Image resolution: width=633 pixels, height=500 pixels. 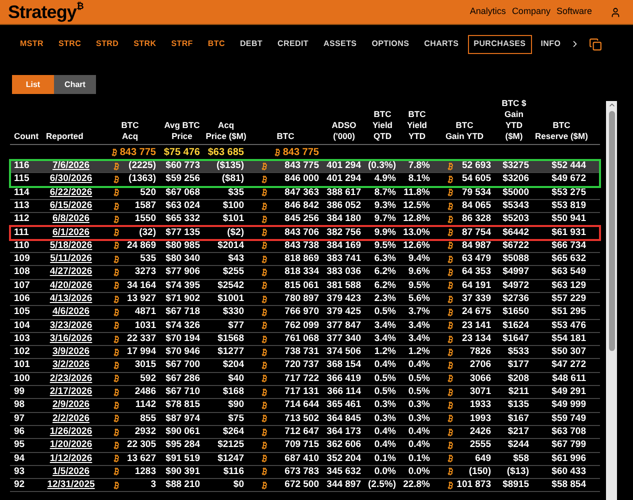 I want to click on nav-link: Analytics, so click(x=488, y=12).